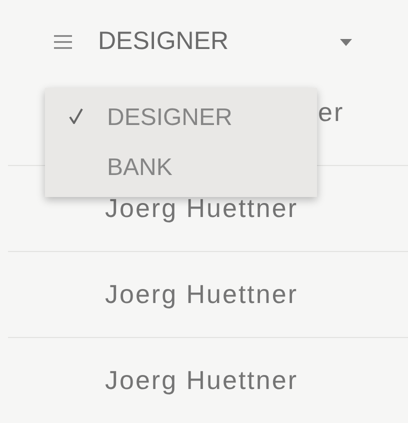  Describe the element at coordinates (181, 167) in the screenshot. I see `menu-item: BANK` at that location.